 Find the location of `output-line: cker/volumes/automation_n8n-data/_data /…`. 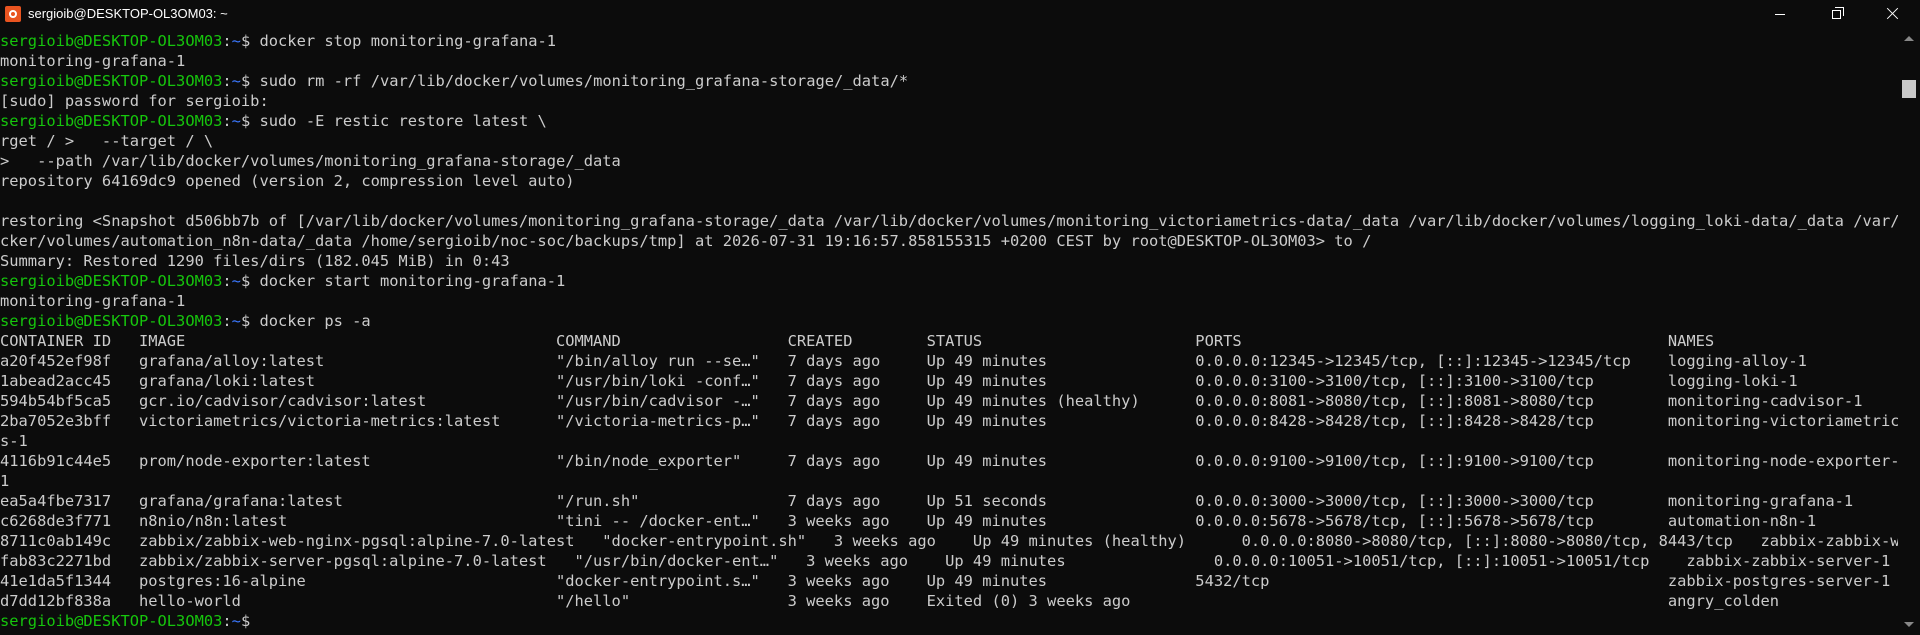

output-line: cker/volumes/automation_n8n-data/_data /… is located at coordinates (686, 241).